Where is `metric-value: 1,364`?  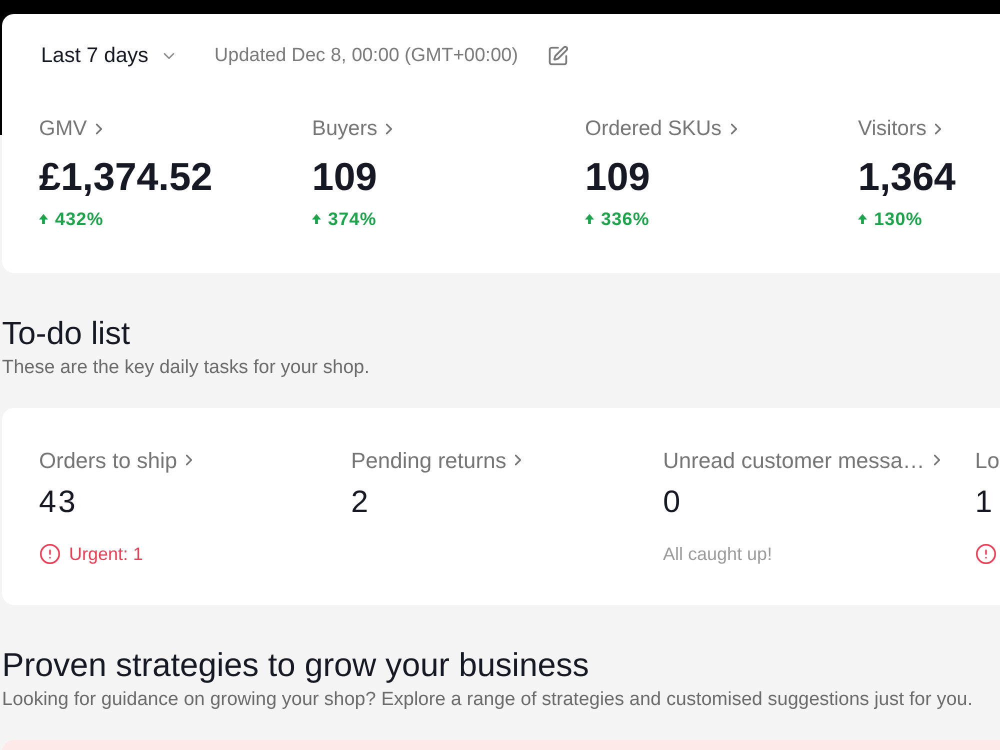 metric-value: 1,364 is located at coordinates (907, 178).